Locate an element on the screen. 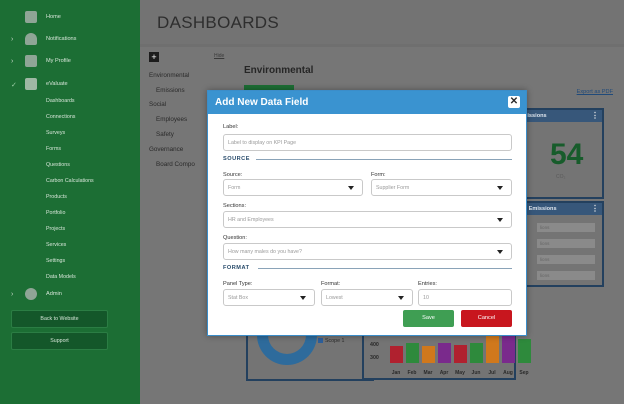 Image resolution: width=624 pixels, height=404 pixels. panel-type-value: Stat Box is located at coordinates (238, 298).